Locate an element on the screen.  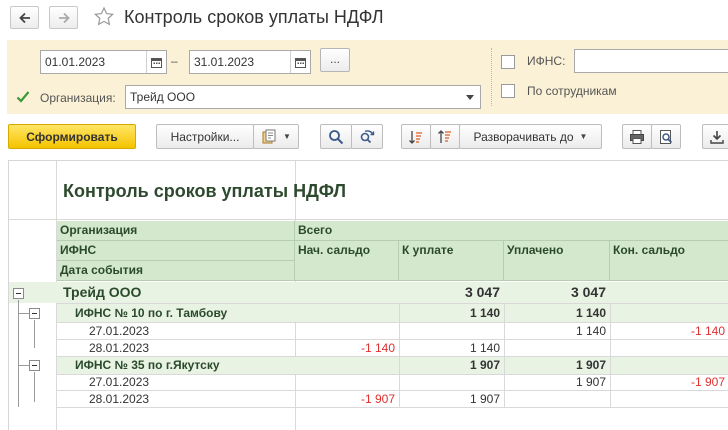
arrow-right-icon is located at coordinates (64, 17).